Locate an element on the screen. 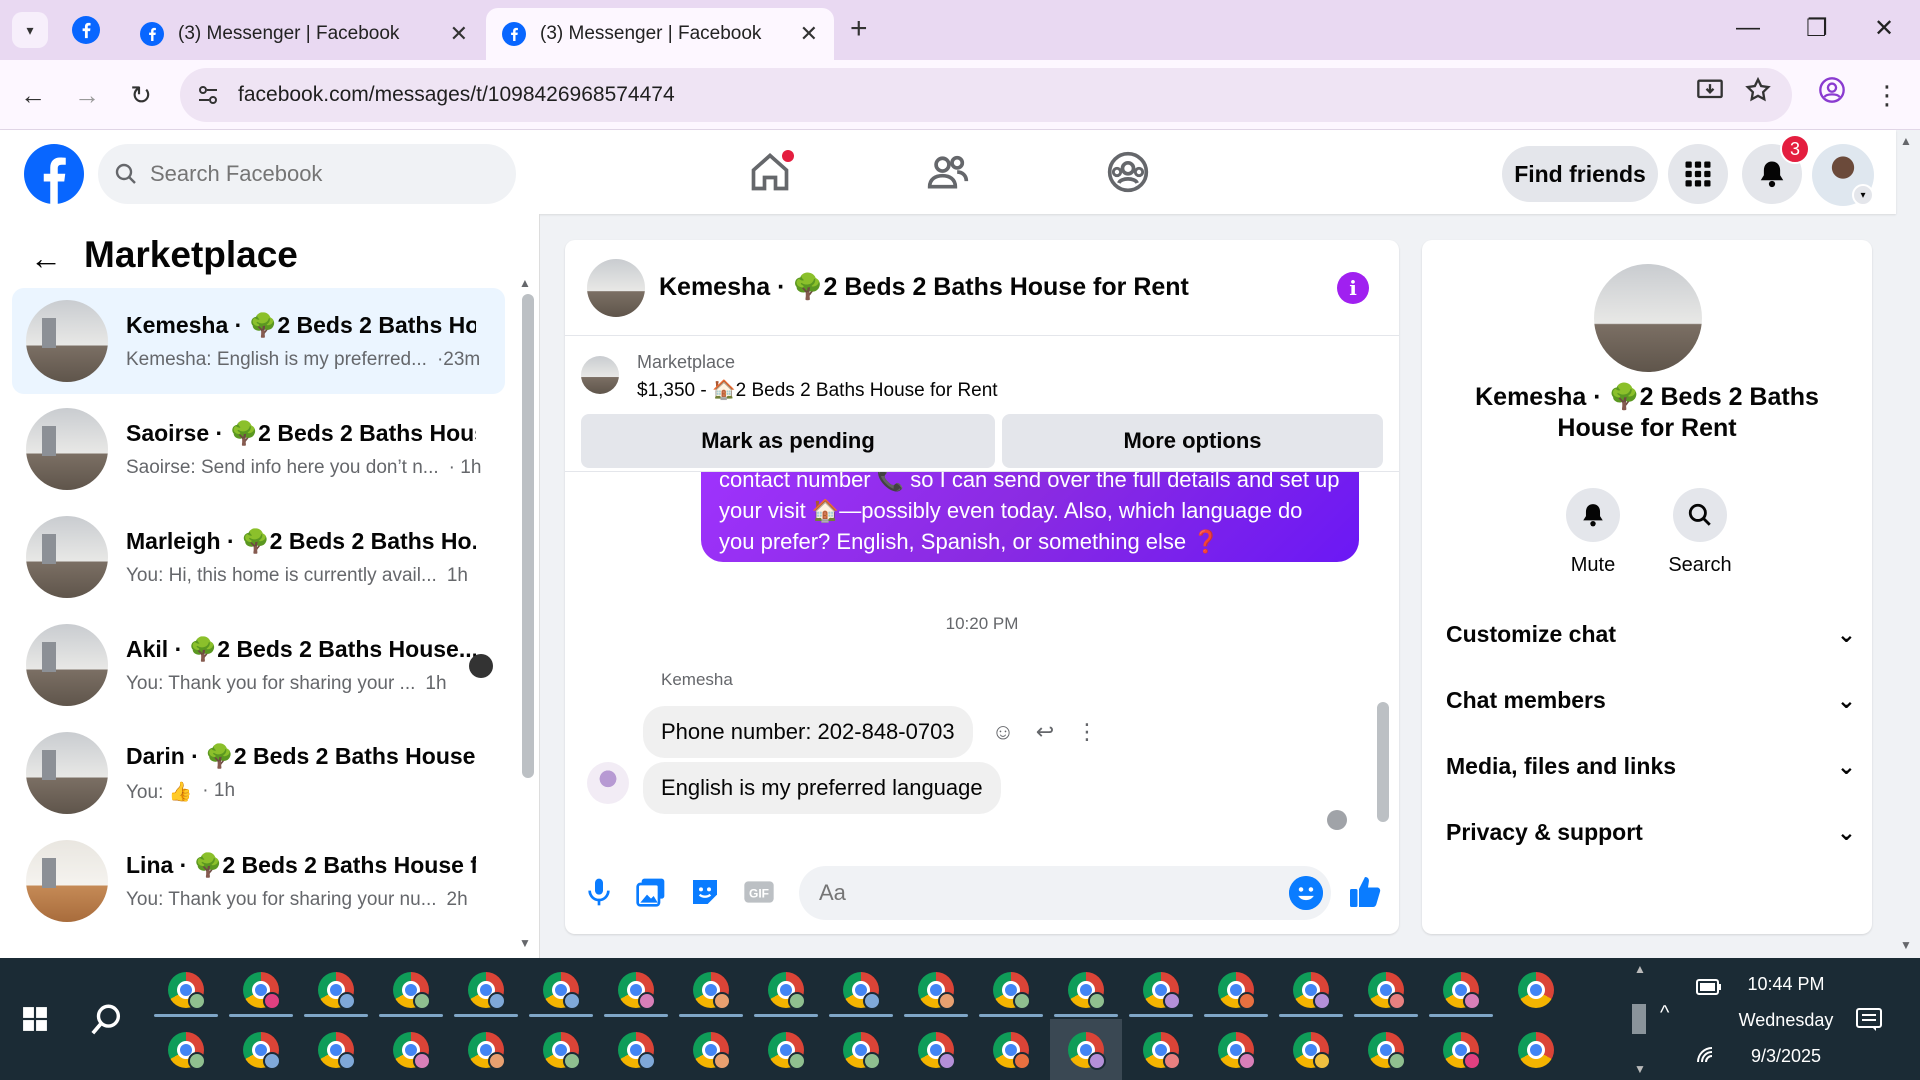 This screenshot has width=1920, height=1080. sender-avatar is located at coordinates (608, 783).